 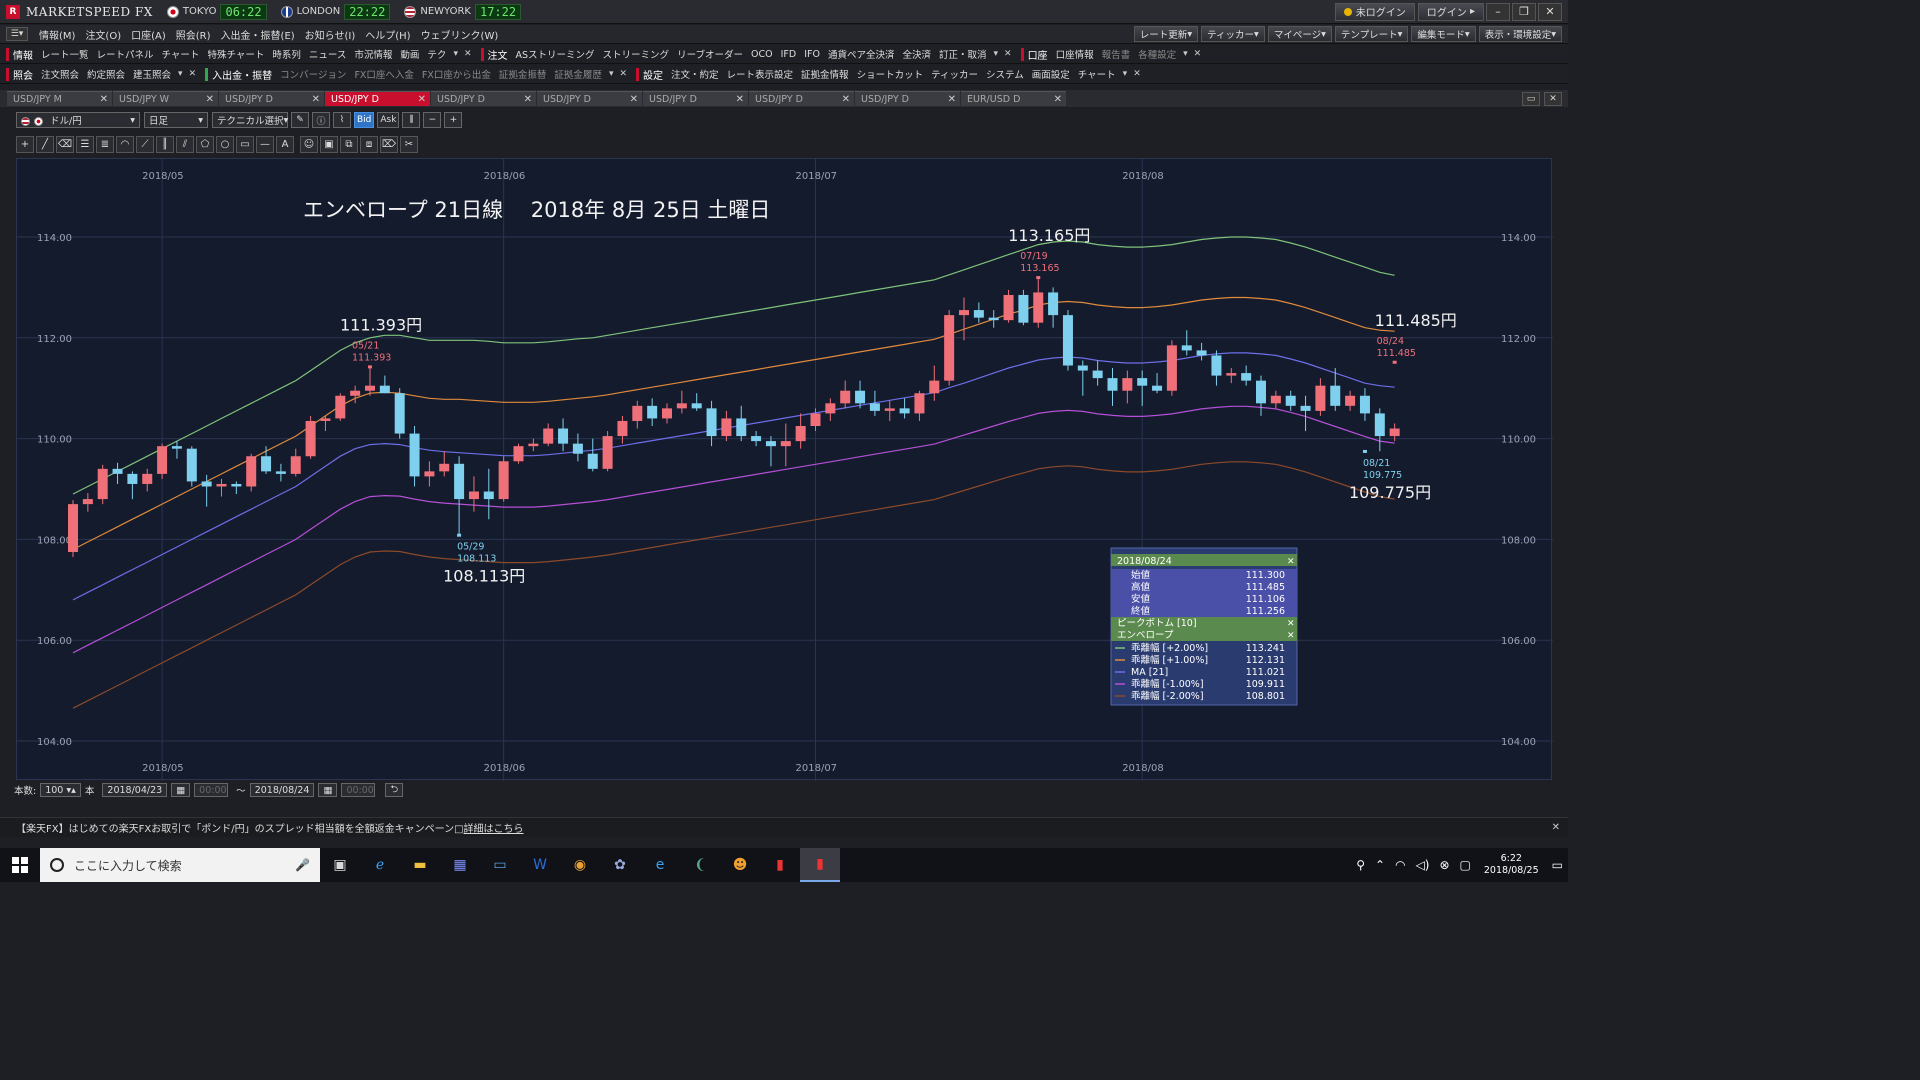 I want to click on menu-item: 入出金・振替(E), so click(x=258, y=34).